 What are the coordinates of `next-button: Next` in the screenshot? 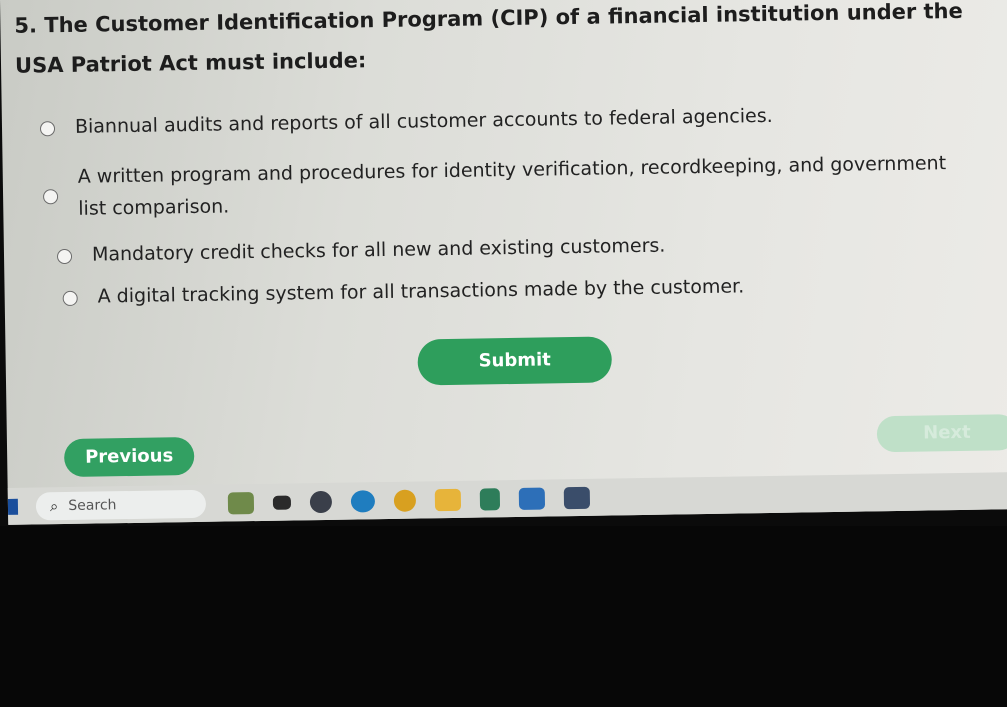 It's located at (941, 433).